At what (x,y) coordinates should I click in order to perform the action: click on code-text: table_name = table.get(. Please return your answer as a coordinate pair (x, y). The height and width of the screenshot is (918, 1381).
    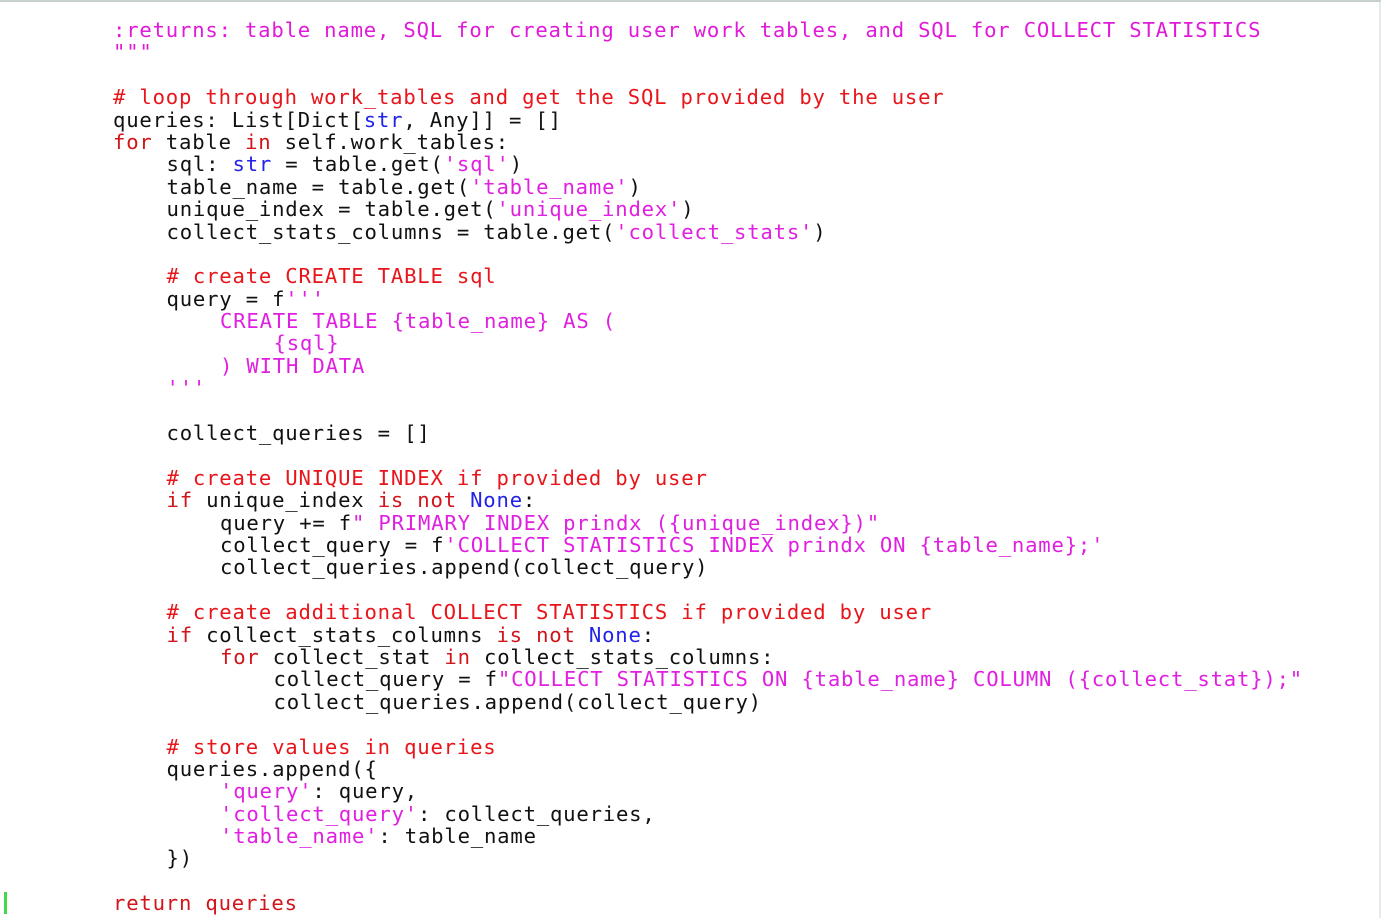
    Looking at the image, I should click on (318, 186).